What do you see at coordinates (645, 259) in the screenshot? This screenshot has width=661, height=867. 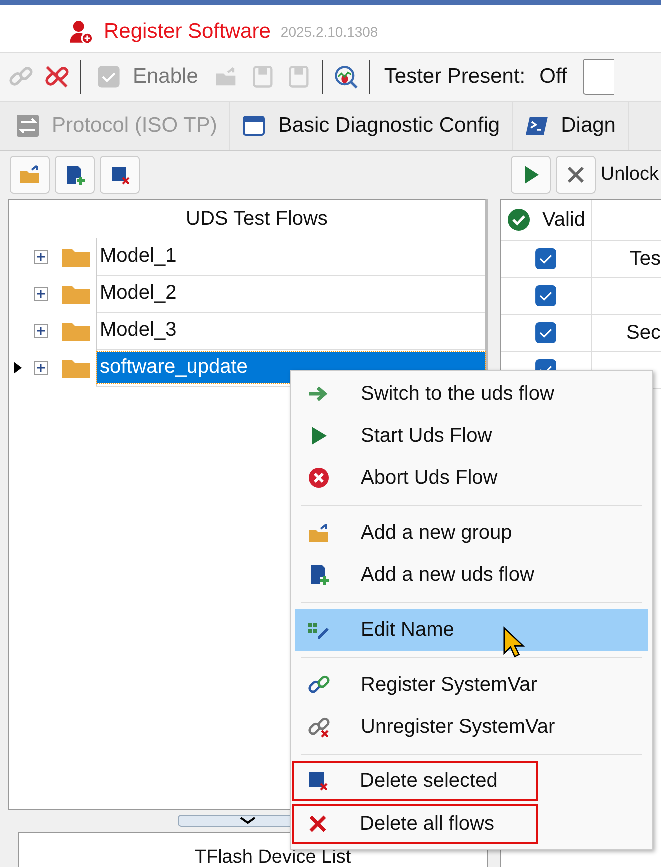 I see `table-cell: Tes` at bounding box center [645, 259].